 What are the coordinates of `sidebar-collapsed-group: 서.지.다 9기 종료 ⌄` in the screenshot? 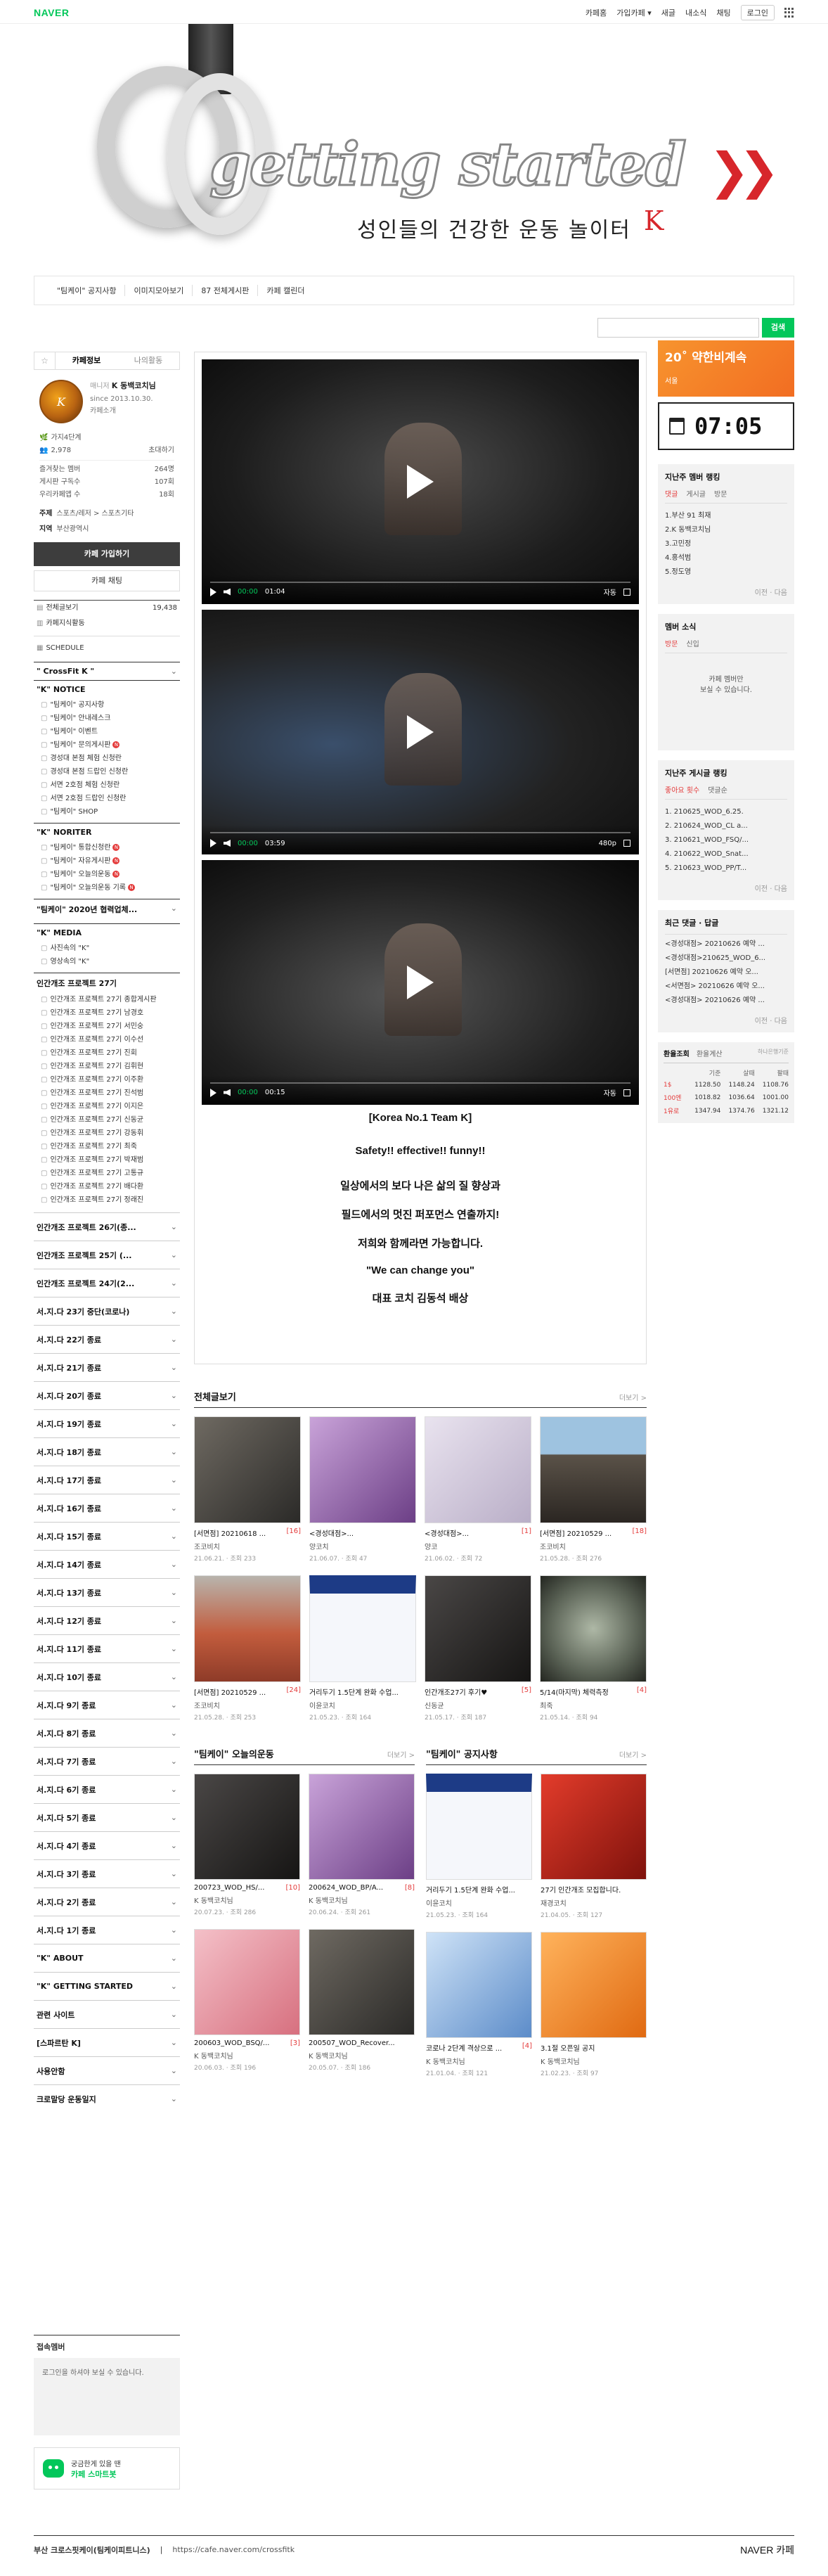 It's located at (107, 1705).